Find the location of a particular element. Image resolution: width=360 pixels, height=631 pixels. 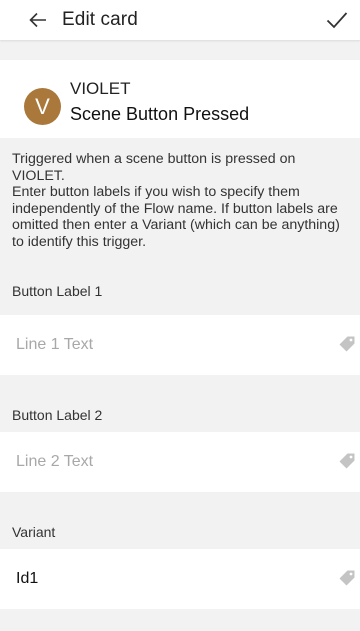

variant-row is located at coordinates (180, 579).